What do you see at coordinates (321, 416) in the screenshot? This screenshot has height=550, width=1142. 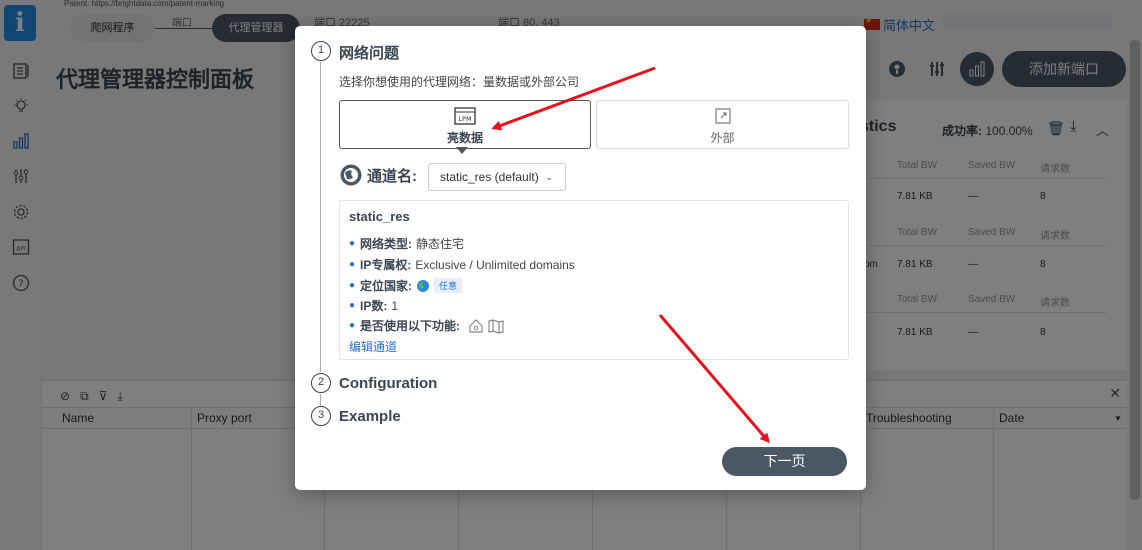 I see `step-3-circle: 3` at bounding box center [321, 416].